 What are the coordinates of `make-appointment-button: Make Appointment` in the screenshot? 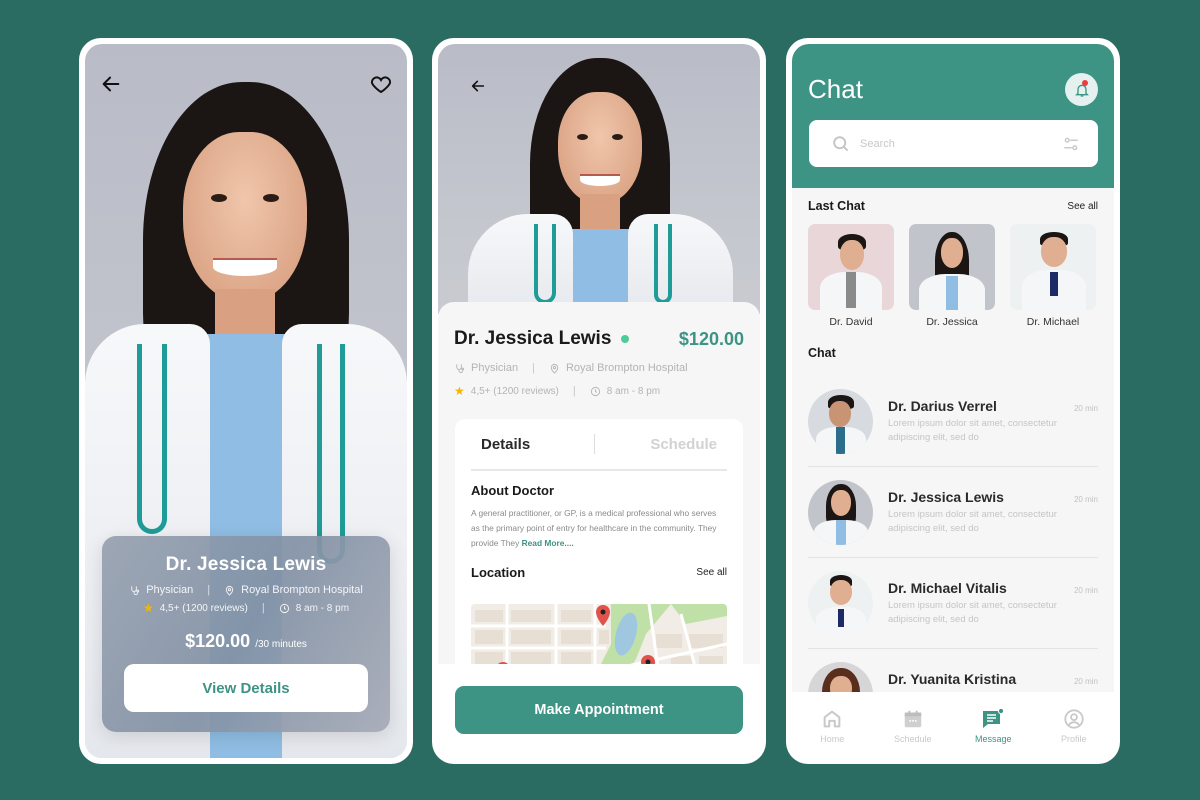 It's located at (599, 710).